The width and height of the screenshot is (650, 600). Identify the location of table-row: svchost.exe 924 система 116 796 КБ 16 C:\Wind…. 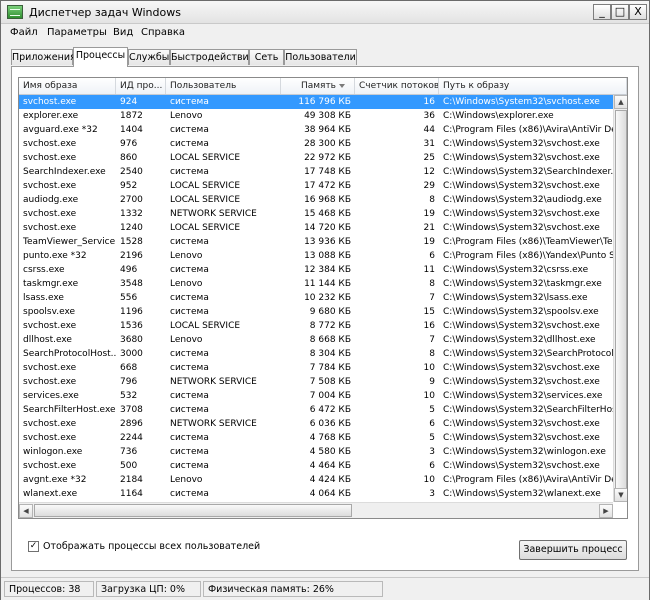
(316, 102).